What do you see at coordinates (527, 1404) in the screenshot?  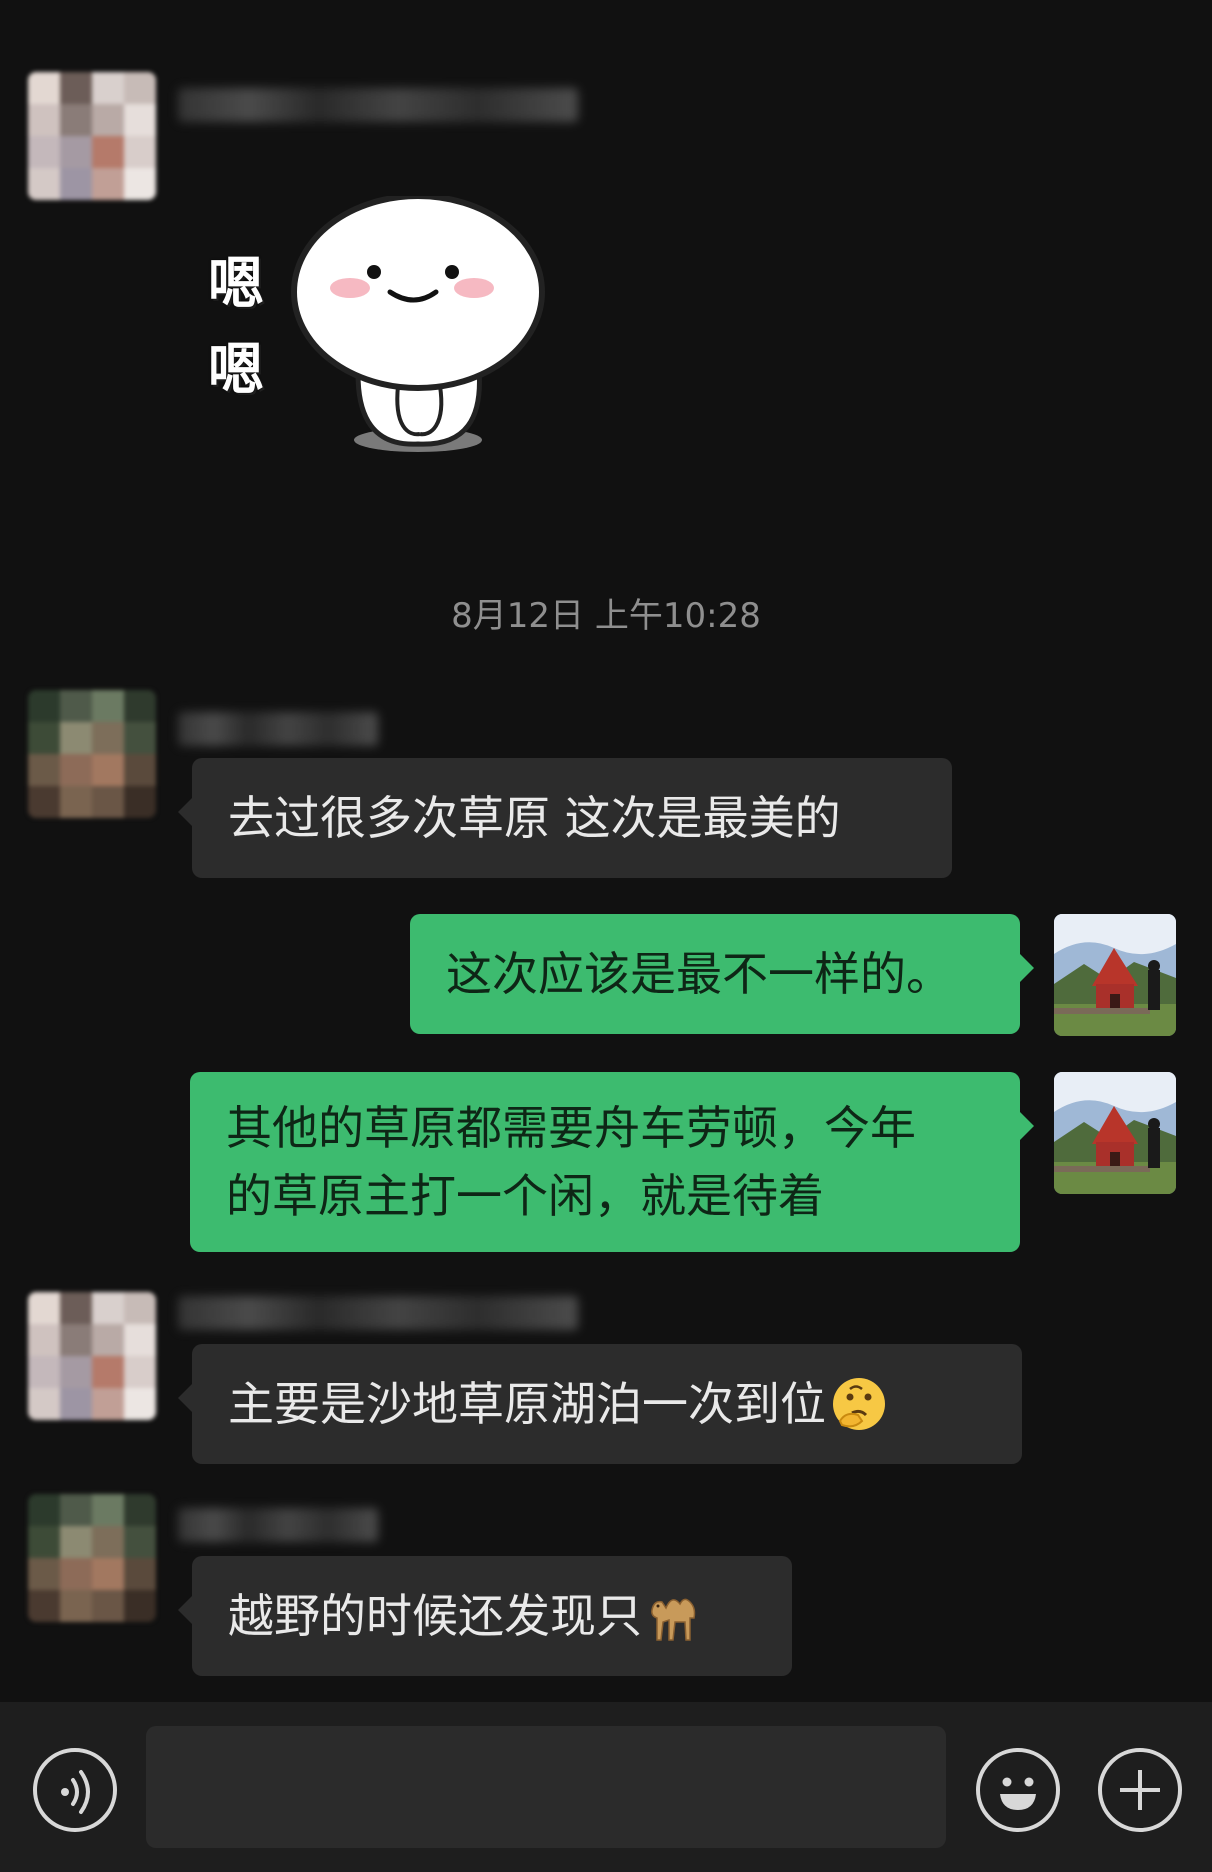 I see `message-text: 主要是沙地草原湖泊一次到位` at bounding box center [527, 1404].